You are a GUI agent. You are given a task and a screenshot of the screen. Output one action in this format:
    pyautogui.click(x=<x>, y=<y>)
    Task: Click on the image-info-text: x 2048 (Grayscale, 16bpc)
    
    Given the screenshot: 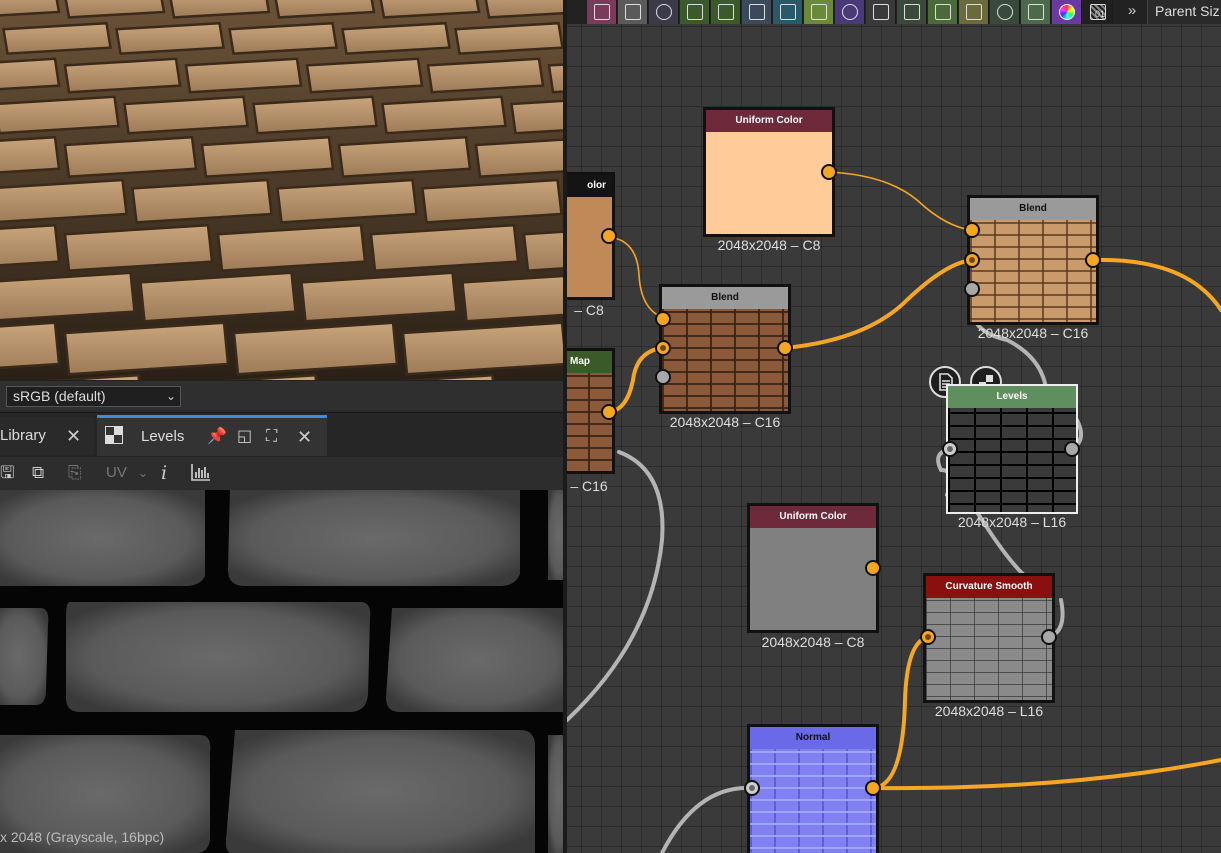 What is the action you would take?
    pyautogui.click(x=82, y=837)
    